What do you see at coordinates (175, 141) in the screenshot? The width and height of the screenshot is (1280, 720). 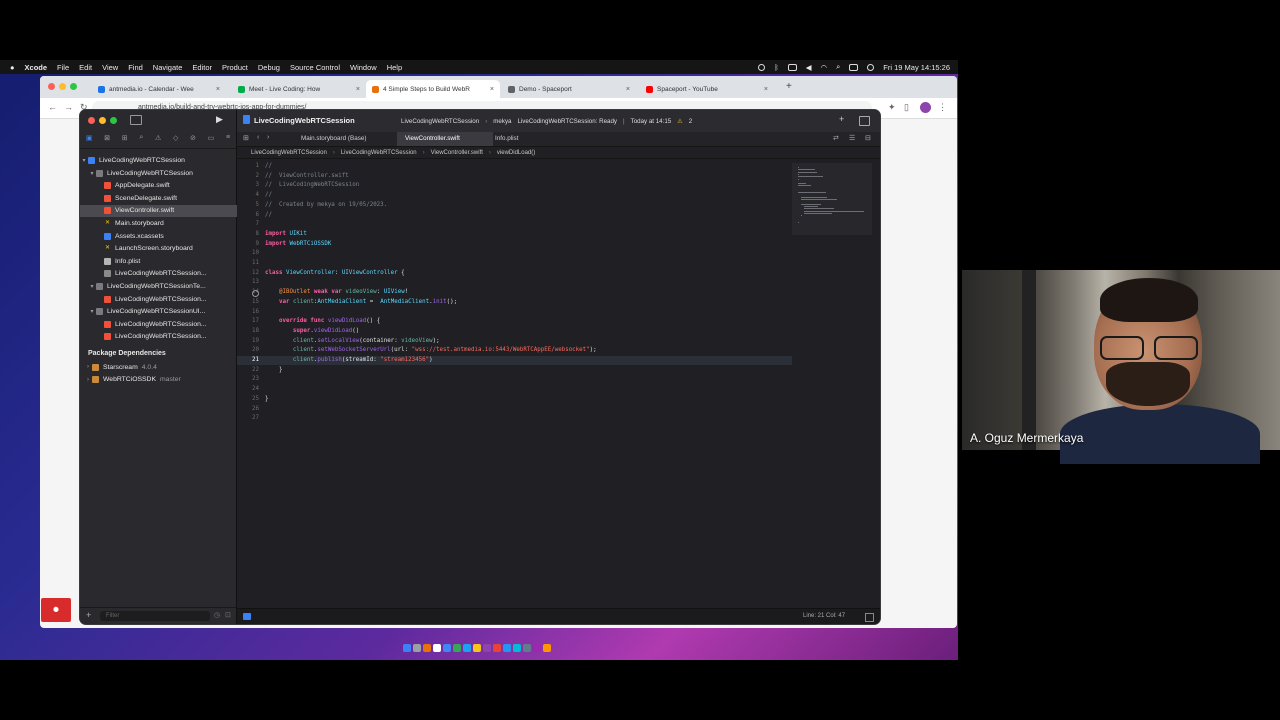 I see `test-navigator-icon: ◇` at bounding box center [175, 141].